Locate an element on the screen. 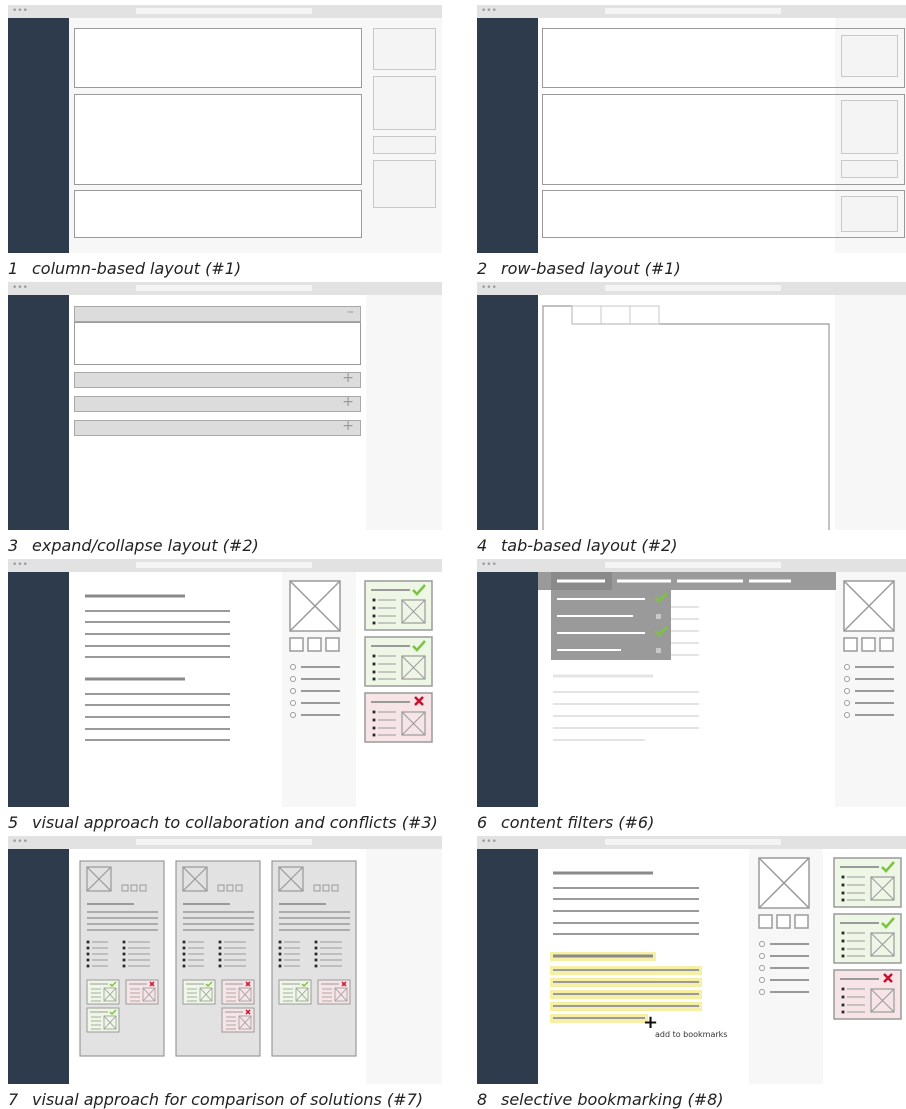  browser-window: ••• – + + + is located at coordinates (225, 406).